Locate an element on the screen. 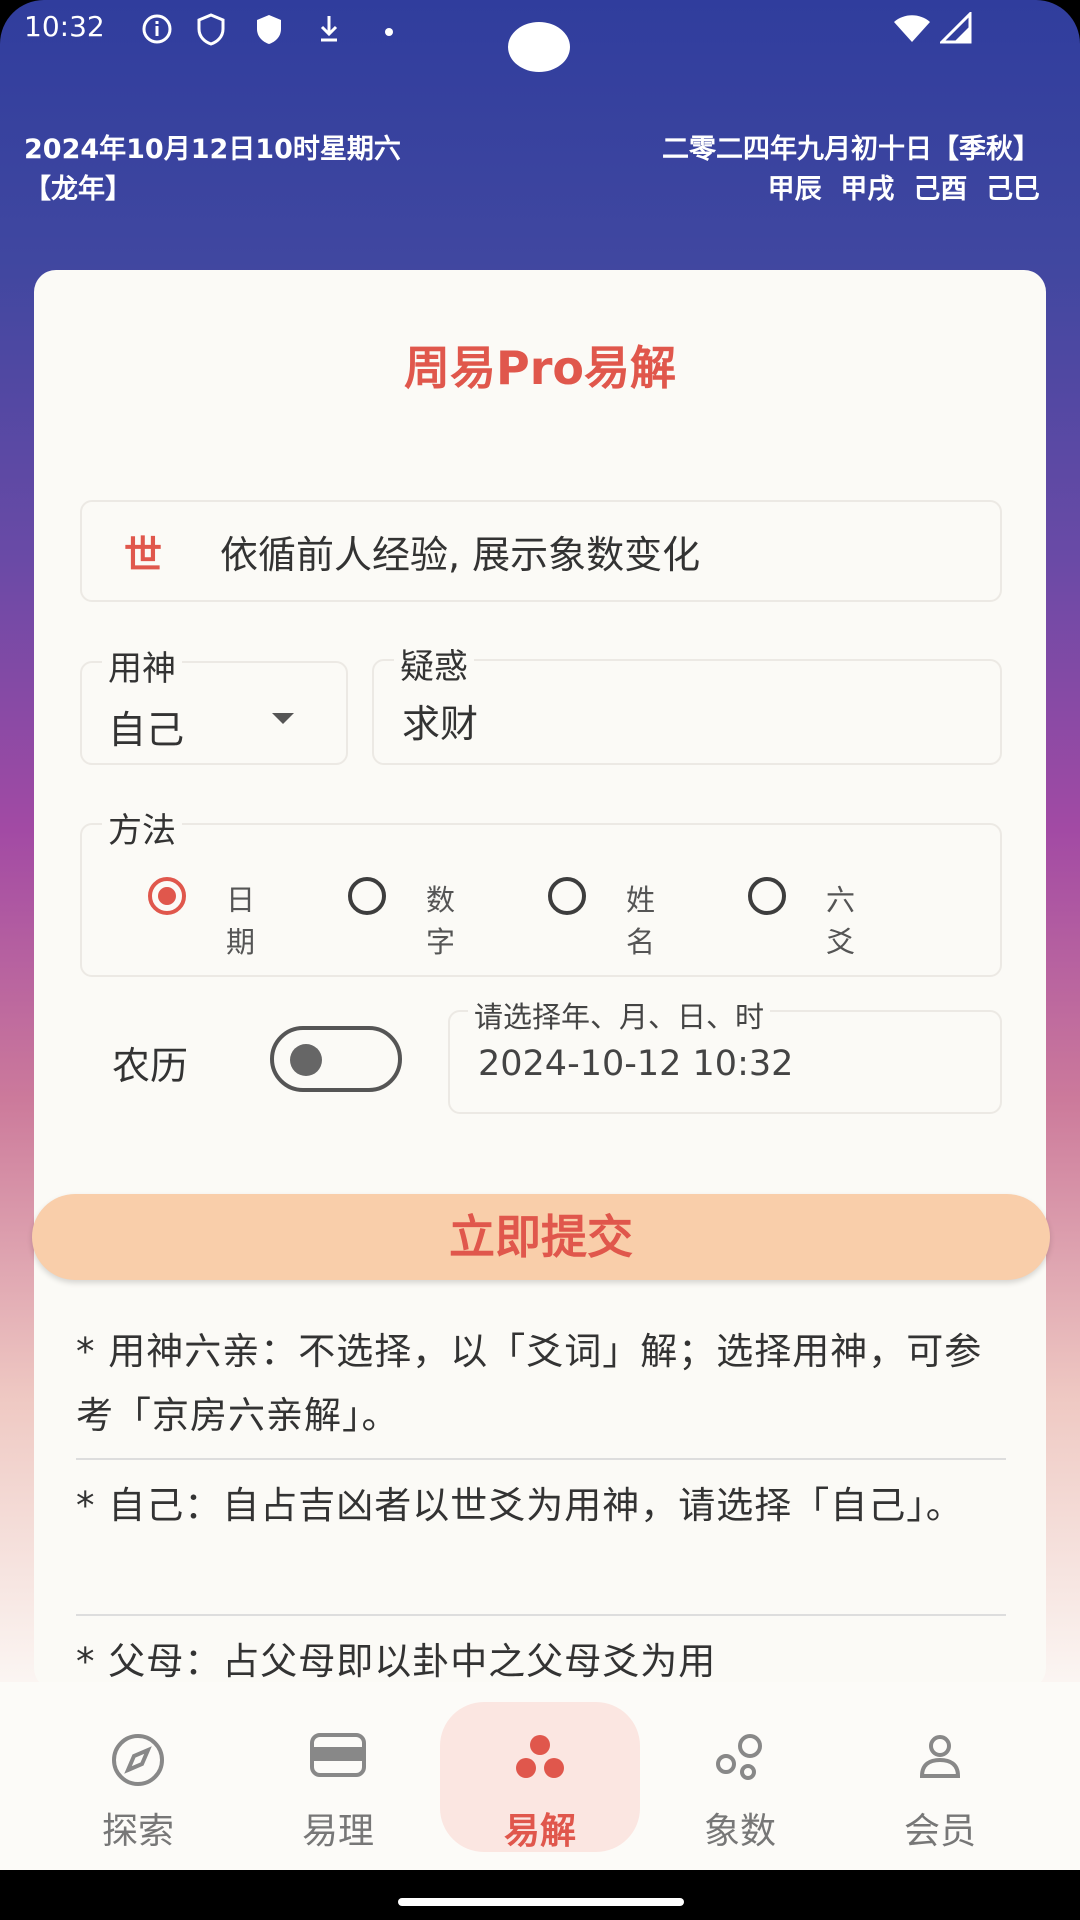 Image resolution: width=1080 pixels, height=1920 pixels. wifi-icon is located at coordinates (912, 30).